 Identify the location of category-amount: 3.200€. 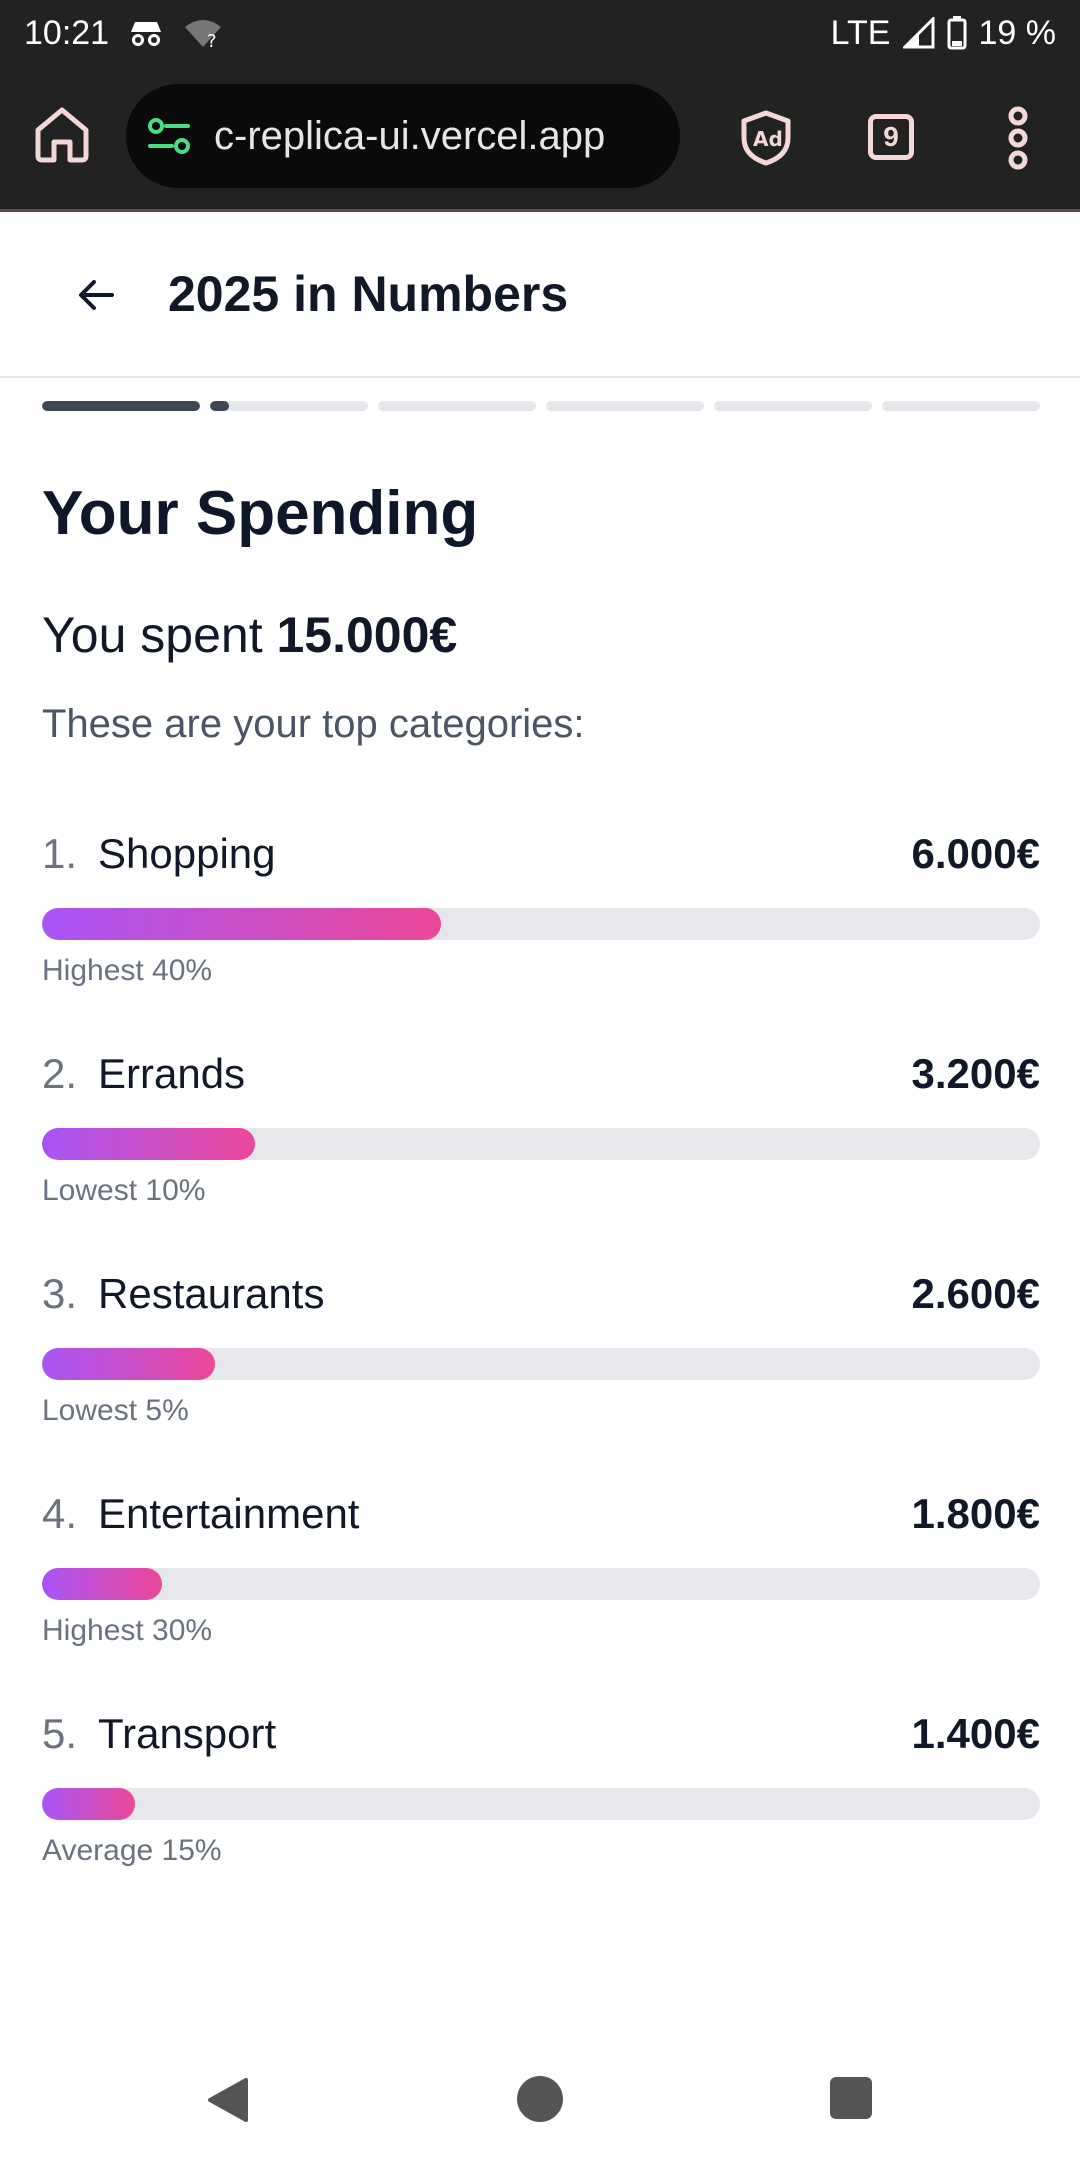
(975, 1073).